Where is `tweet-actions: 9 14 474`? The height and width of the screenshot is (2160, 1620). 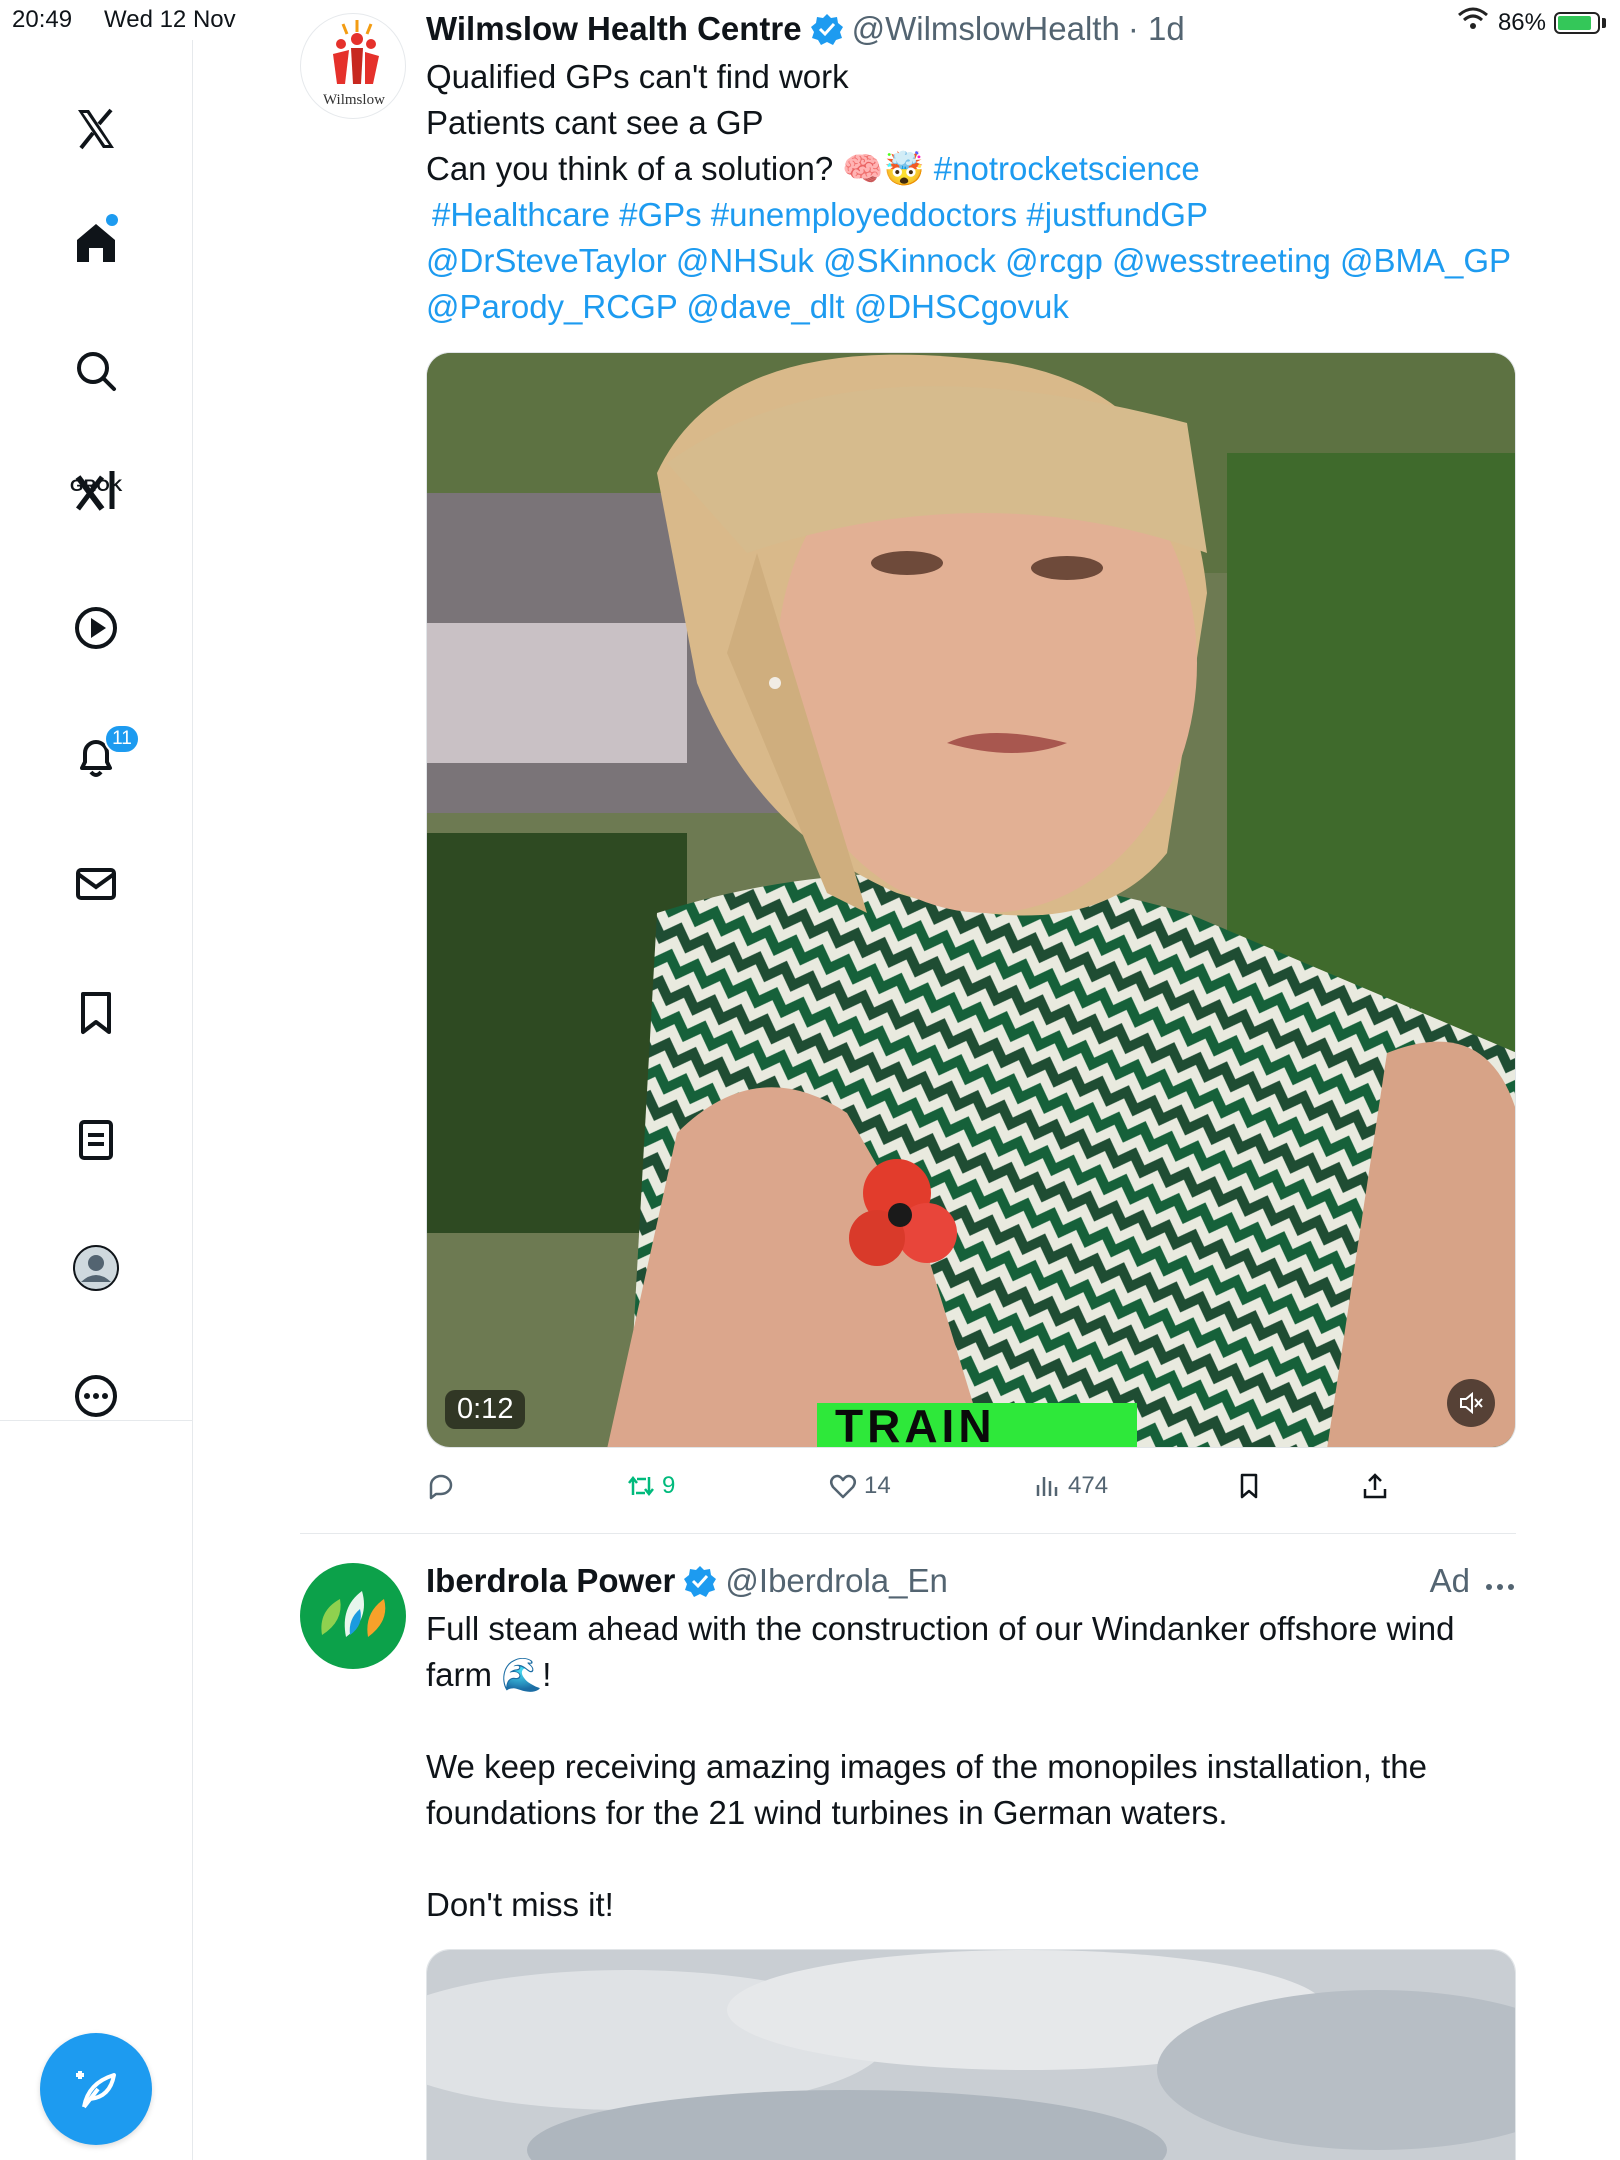 tweet-actions: 9 14 474 is located at coordinates (971, 1486).